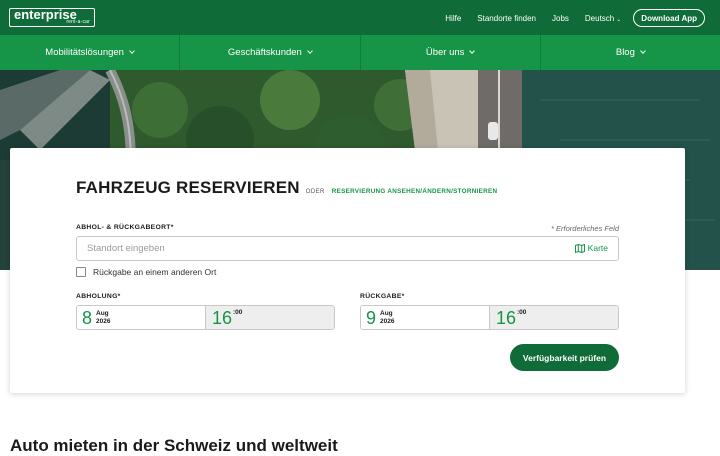 This screenshot has height=456, width=720. I want to click on section-heading: Auto mieten in der Schweiz und weltweit, so click(174, 445).